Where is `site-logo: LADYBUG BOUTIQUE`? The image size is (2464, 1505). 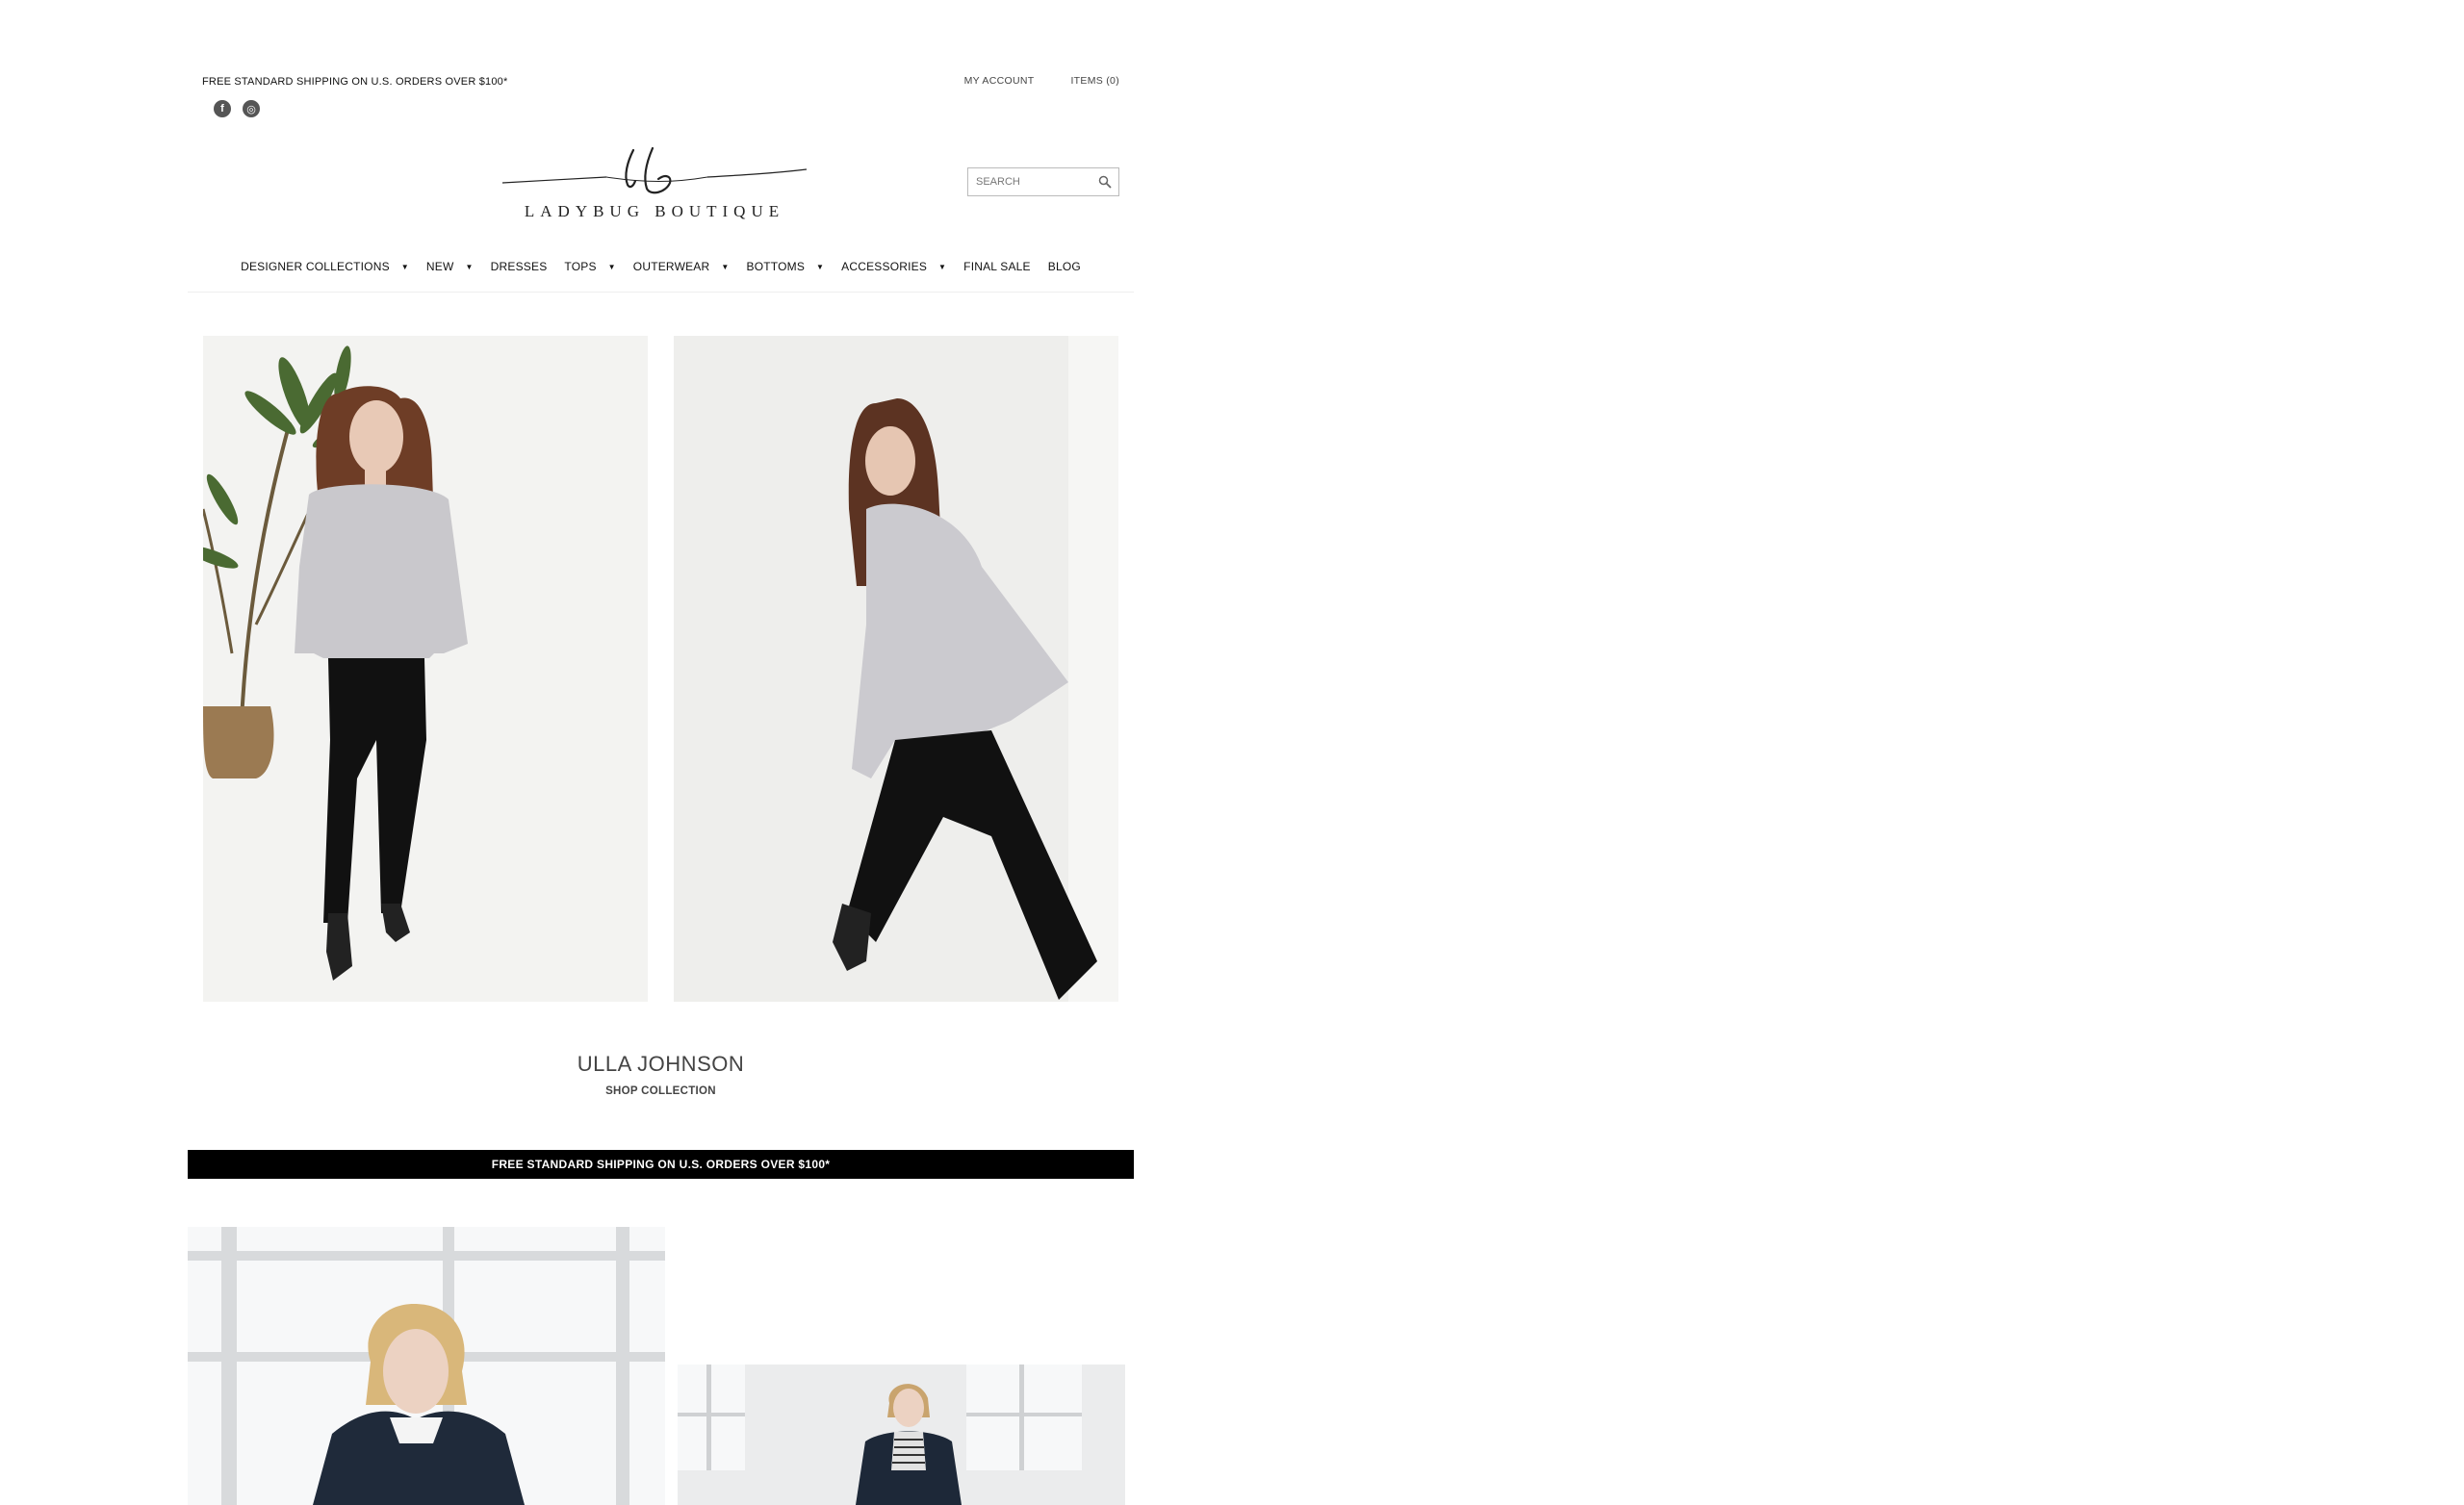
site-logo: LADYBUG BOUTIQUE is located at coordinates (654, 183).